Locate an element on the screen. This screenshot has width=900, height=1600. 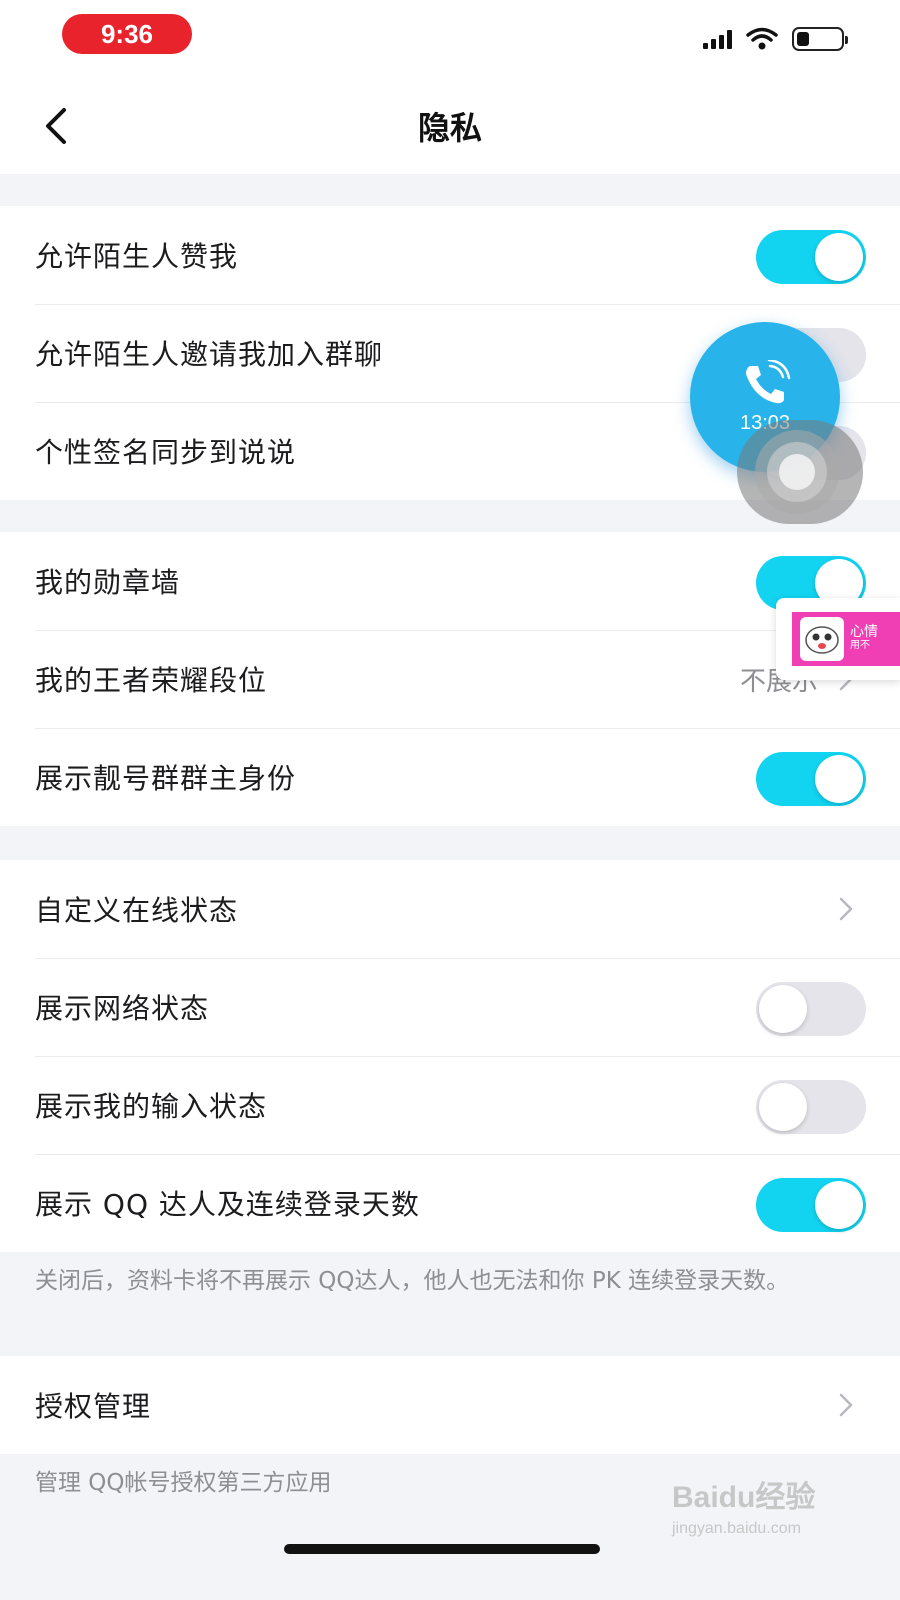
signal-icon is located at coordinates (717, 39).